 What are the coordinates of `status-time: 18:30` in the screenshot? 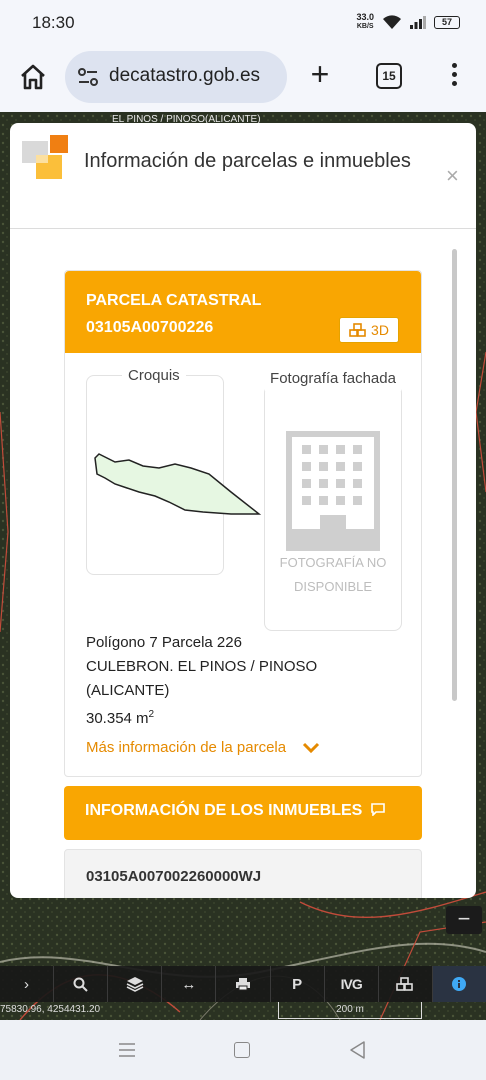 It's located at (53, 22).